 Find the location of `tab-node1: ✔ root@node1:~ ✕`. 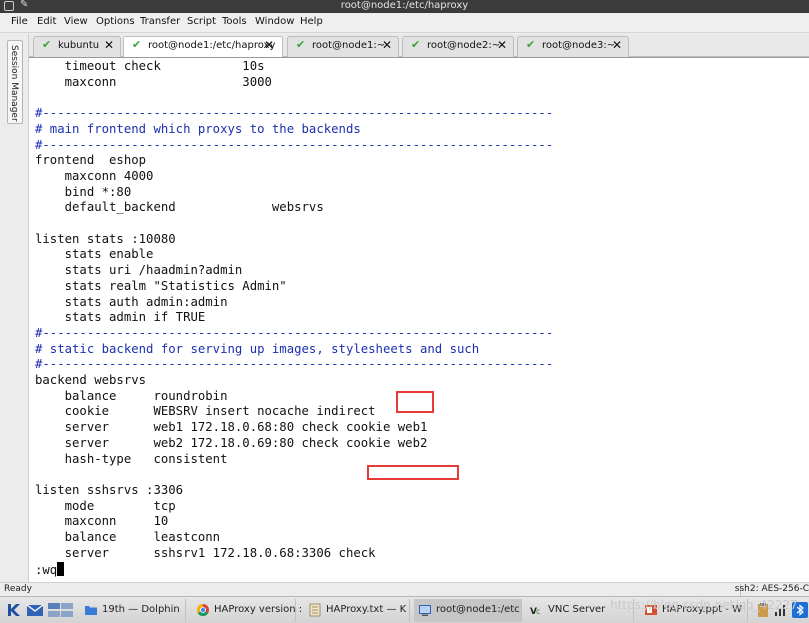

tab-node1: ✔ root@node1:~ ✕ is located at coordinates (343, 46).